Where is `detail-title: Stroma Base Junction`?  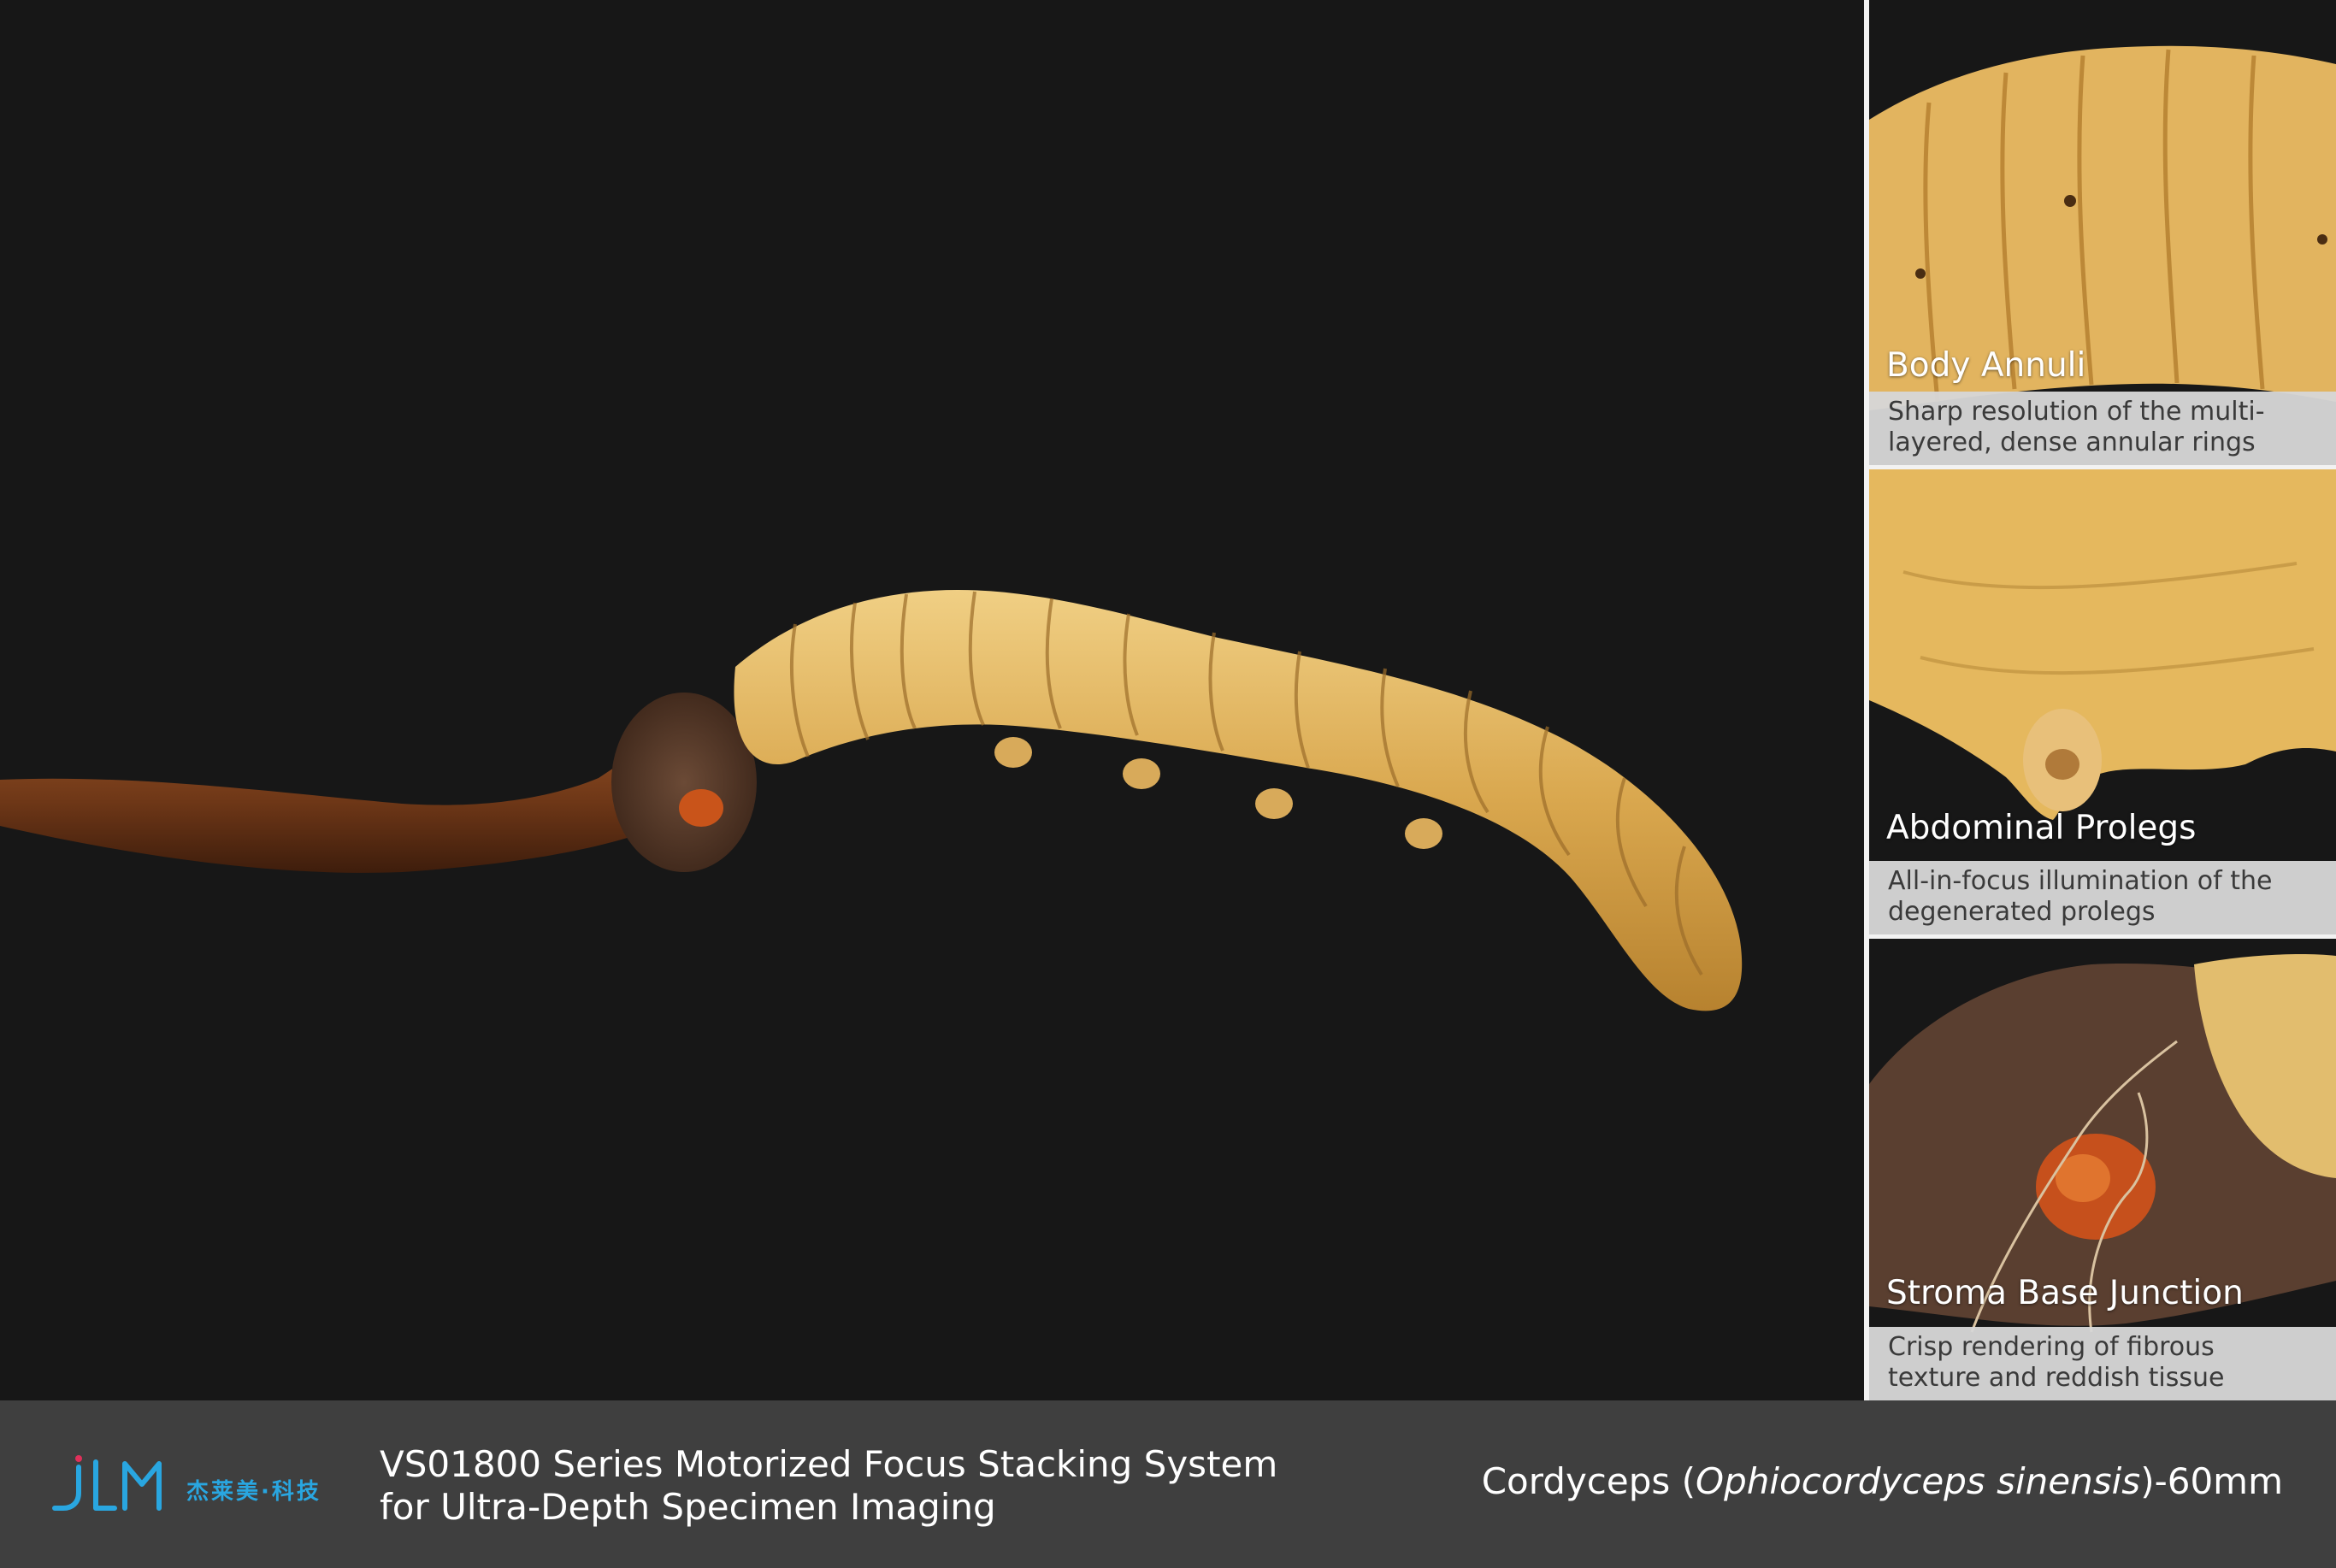
detail-title: Stroma Base Junction is located at coordinates (2065, 1293).